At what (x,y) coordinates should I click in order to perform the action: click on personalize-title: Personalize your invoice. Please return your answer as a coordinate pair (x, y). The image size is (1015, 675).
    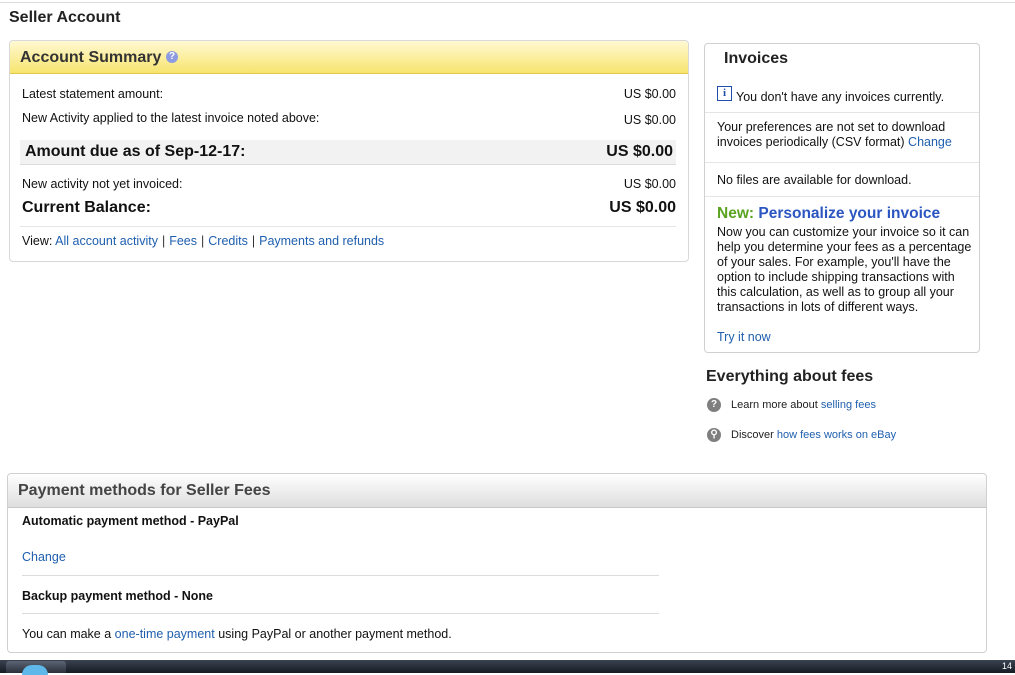
    Looking at the image, I should click on (849, 213).